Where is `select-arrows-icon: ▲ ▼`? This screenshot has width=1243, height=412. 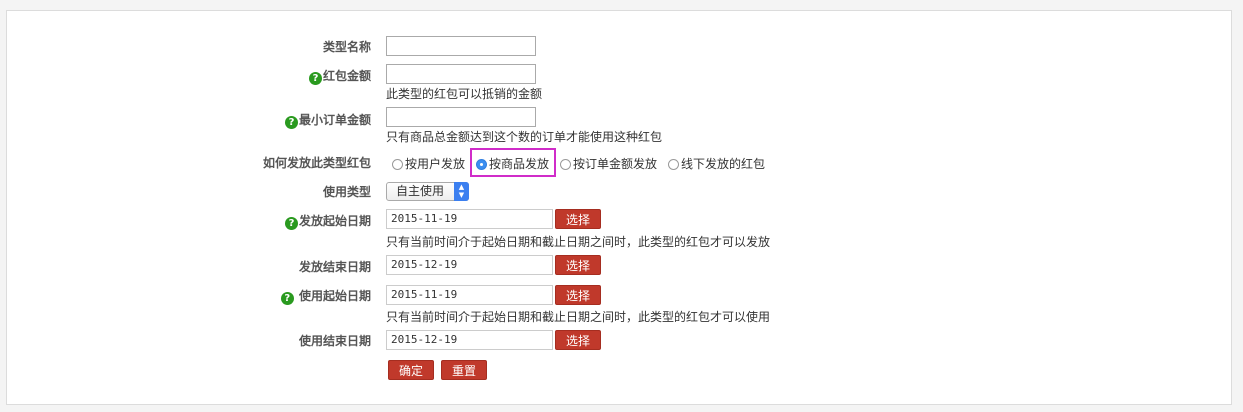 select-arrows-icon: ▲ ▼ is located at coordinates (461, 191).